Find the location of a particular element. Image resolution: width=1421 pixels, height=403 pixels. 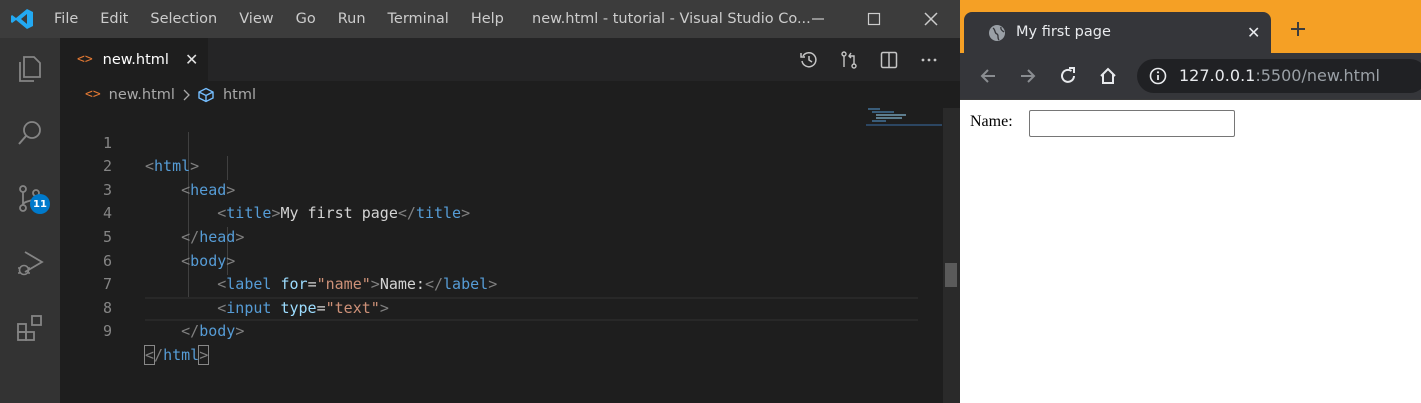

split-editor-icon is located at coordinates (889, 59).